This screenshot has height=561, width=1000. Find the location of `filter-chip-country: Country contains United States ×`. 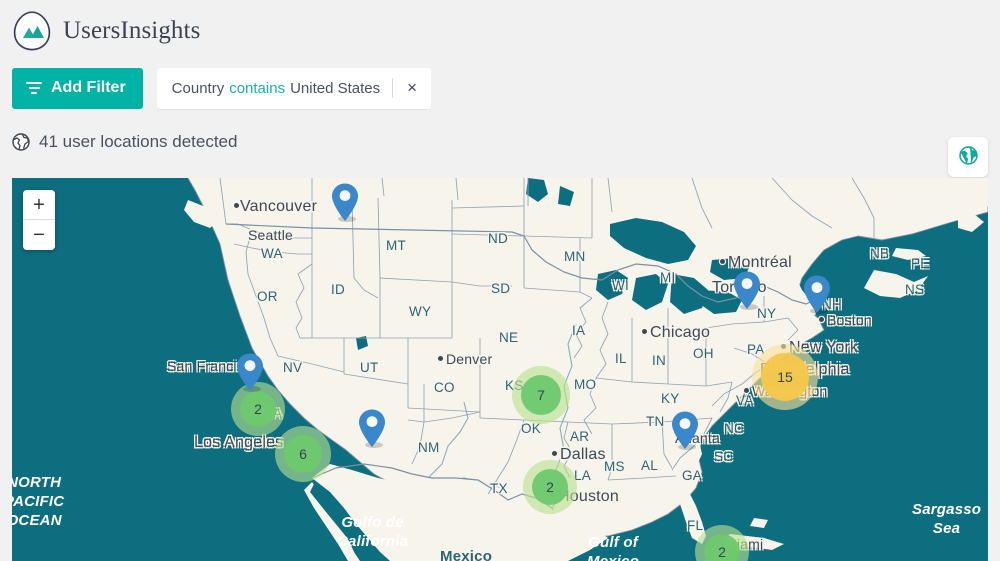

filter-chip-country: Country contains United States × is located at coordinates (294, 88).